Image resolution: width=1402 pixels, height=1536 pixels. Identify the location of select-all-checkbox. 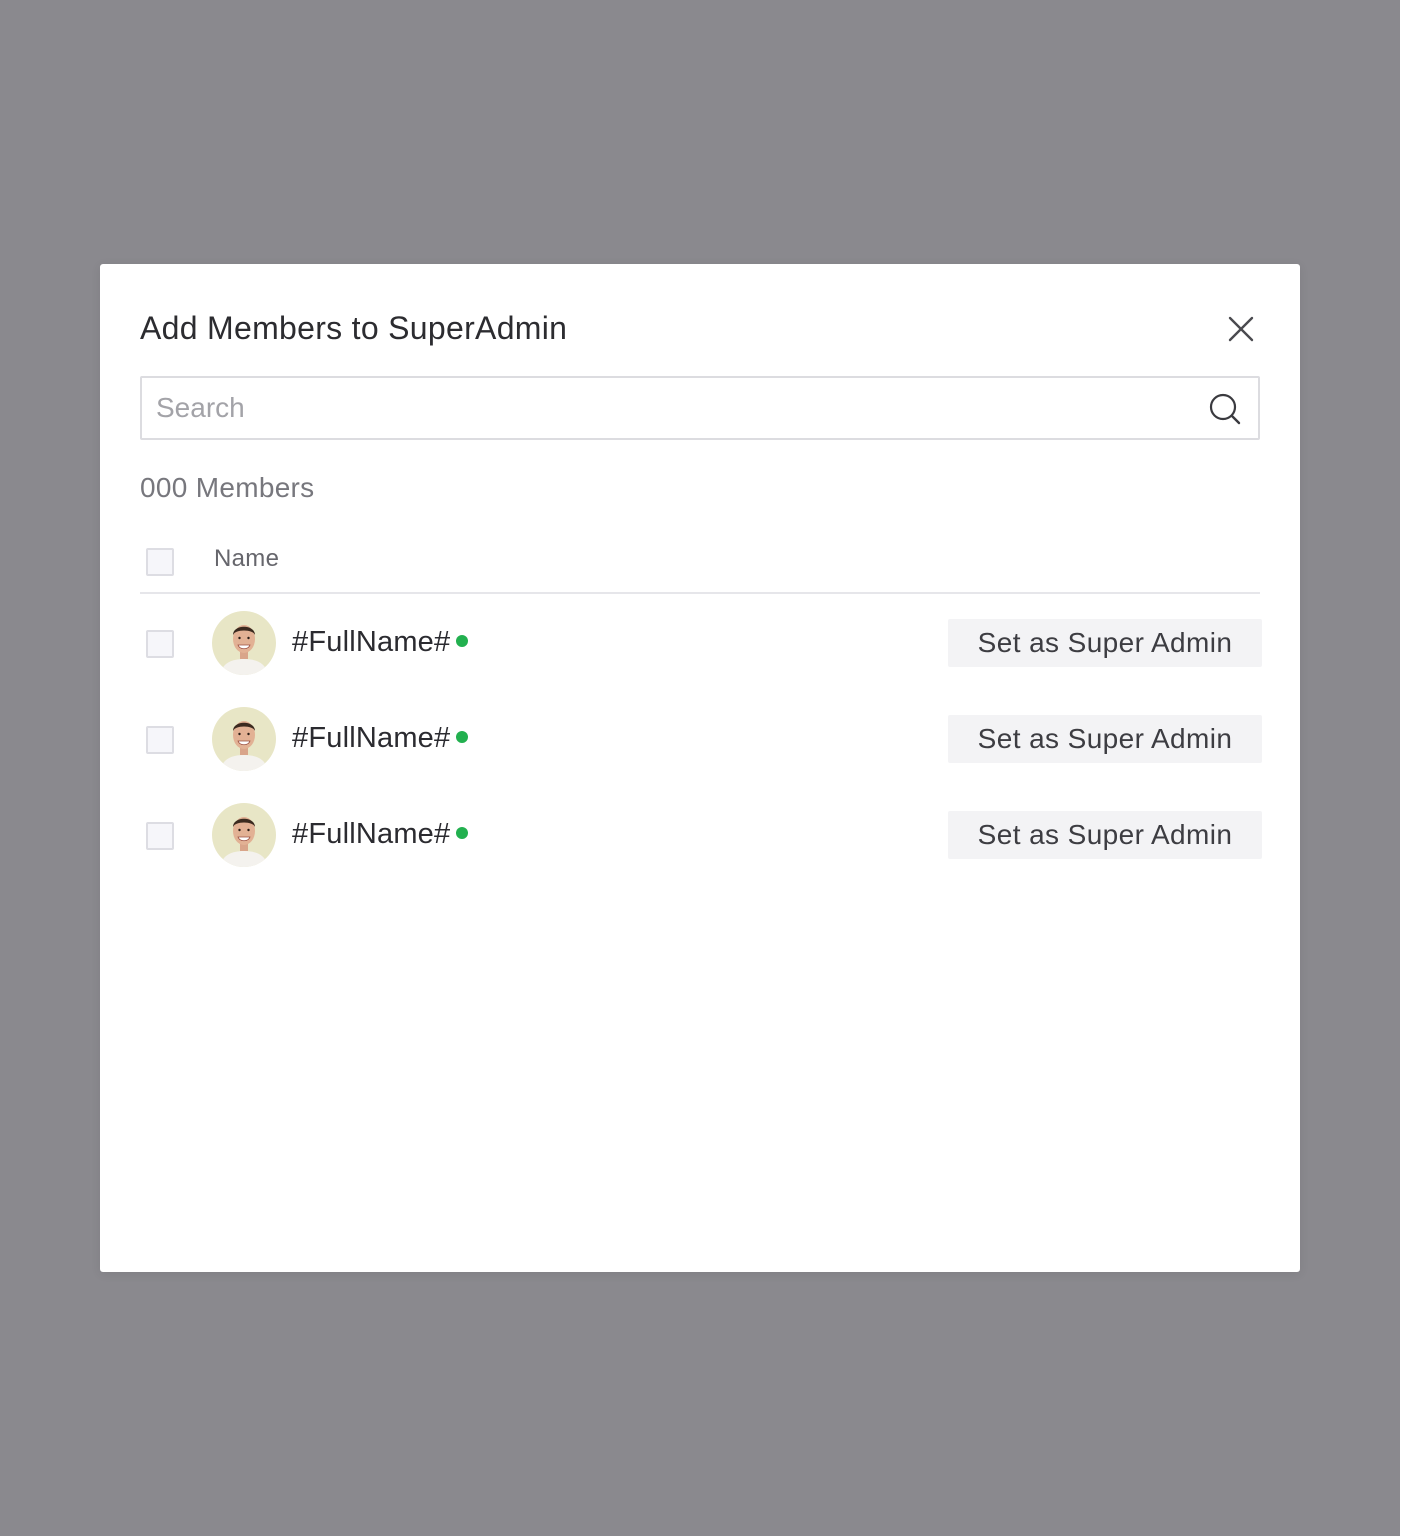
(160, 562).